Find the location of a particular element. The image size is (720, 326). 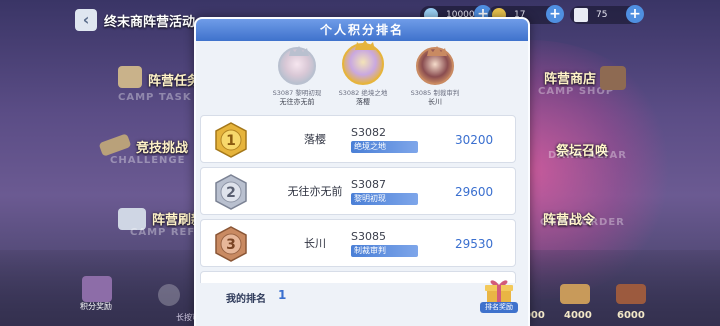

panel-title: 个人积分排名 is located at coordinates (361, 30).